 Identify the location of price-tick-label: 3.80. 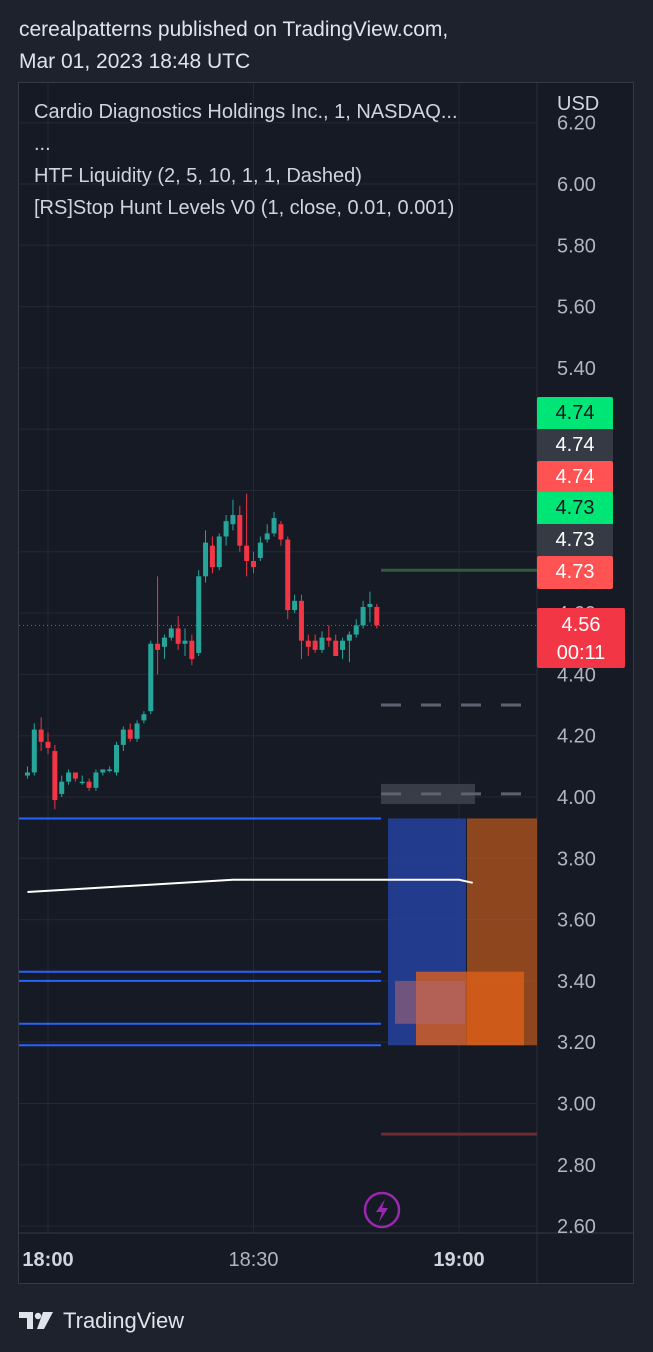
(576, 859).